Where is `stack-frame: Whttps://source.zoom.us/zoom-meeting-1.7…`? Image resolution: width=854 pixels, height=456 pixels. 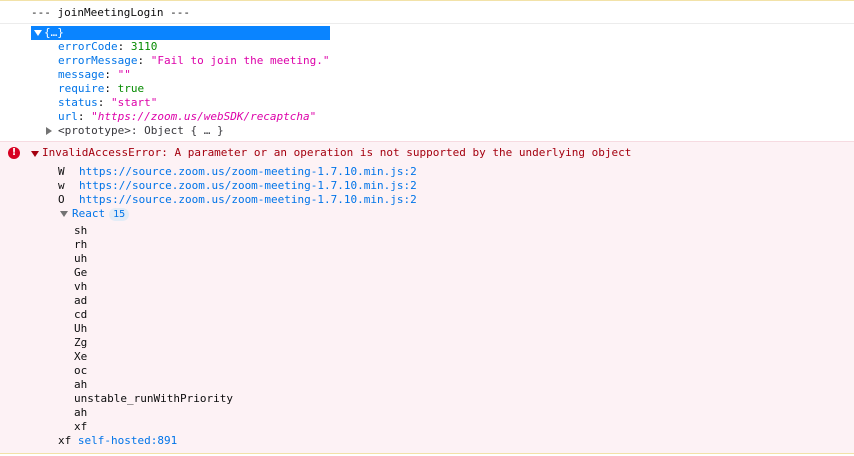
stack-frame: Whttps://source.zoom.us/zoom-meeting-1.7… is located at coordinates (237, 172).